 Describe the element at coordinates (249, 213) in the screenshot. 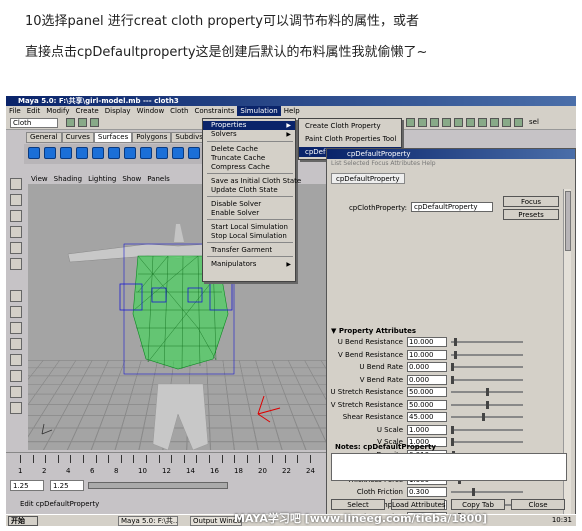

I see `sim-menu-item-enable-solver: Enable Solver` at that location.